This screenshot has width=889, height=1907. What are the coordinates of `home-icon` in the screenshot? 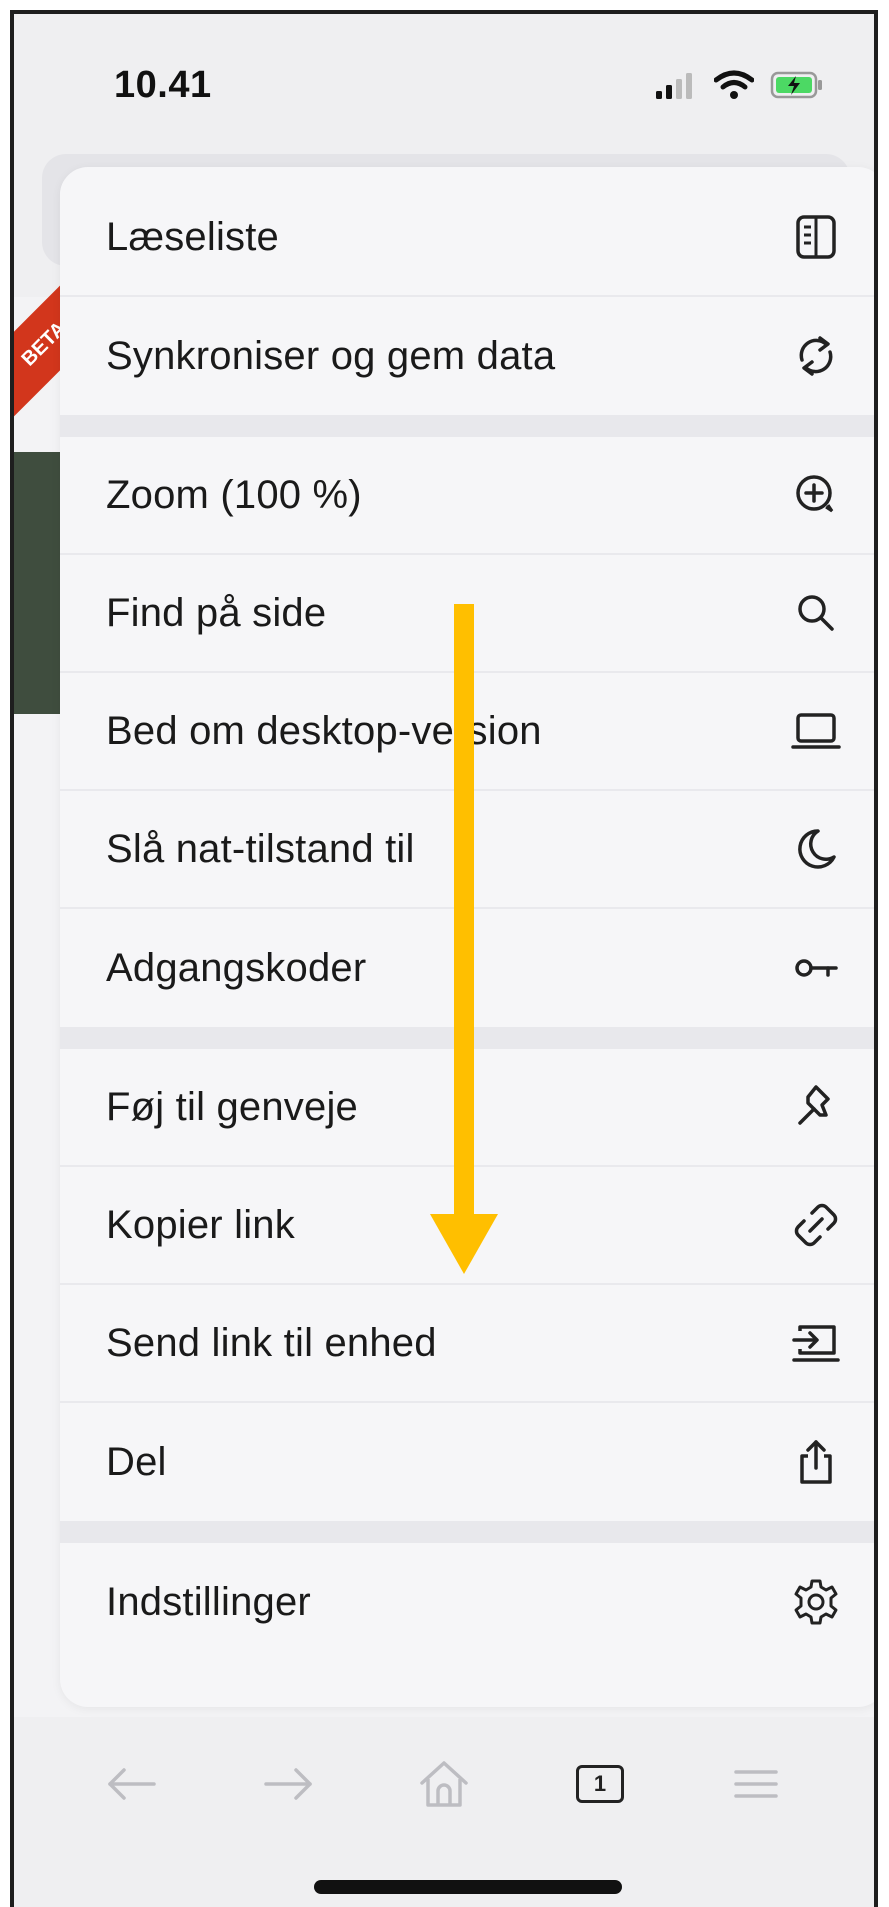 It's located at (444, 1784).